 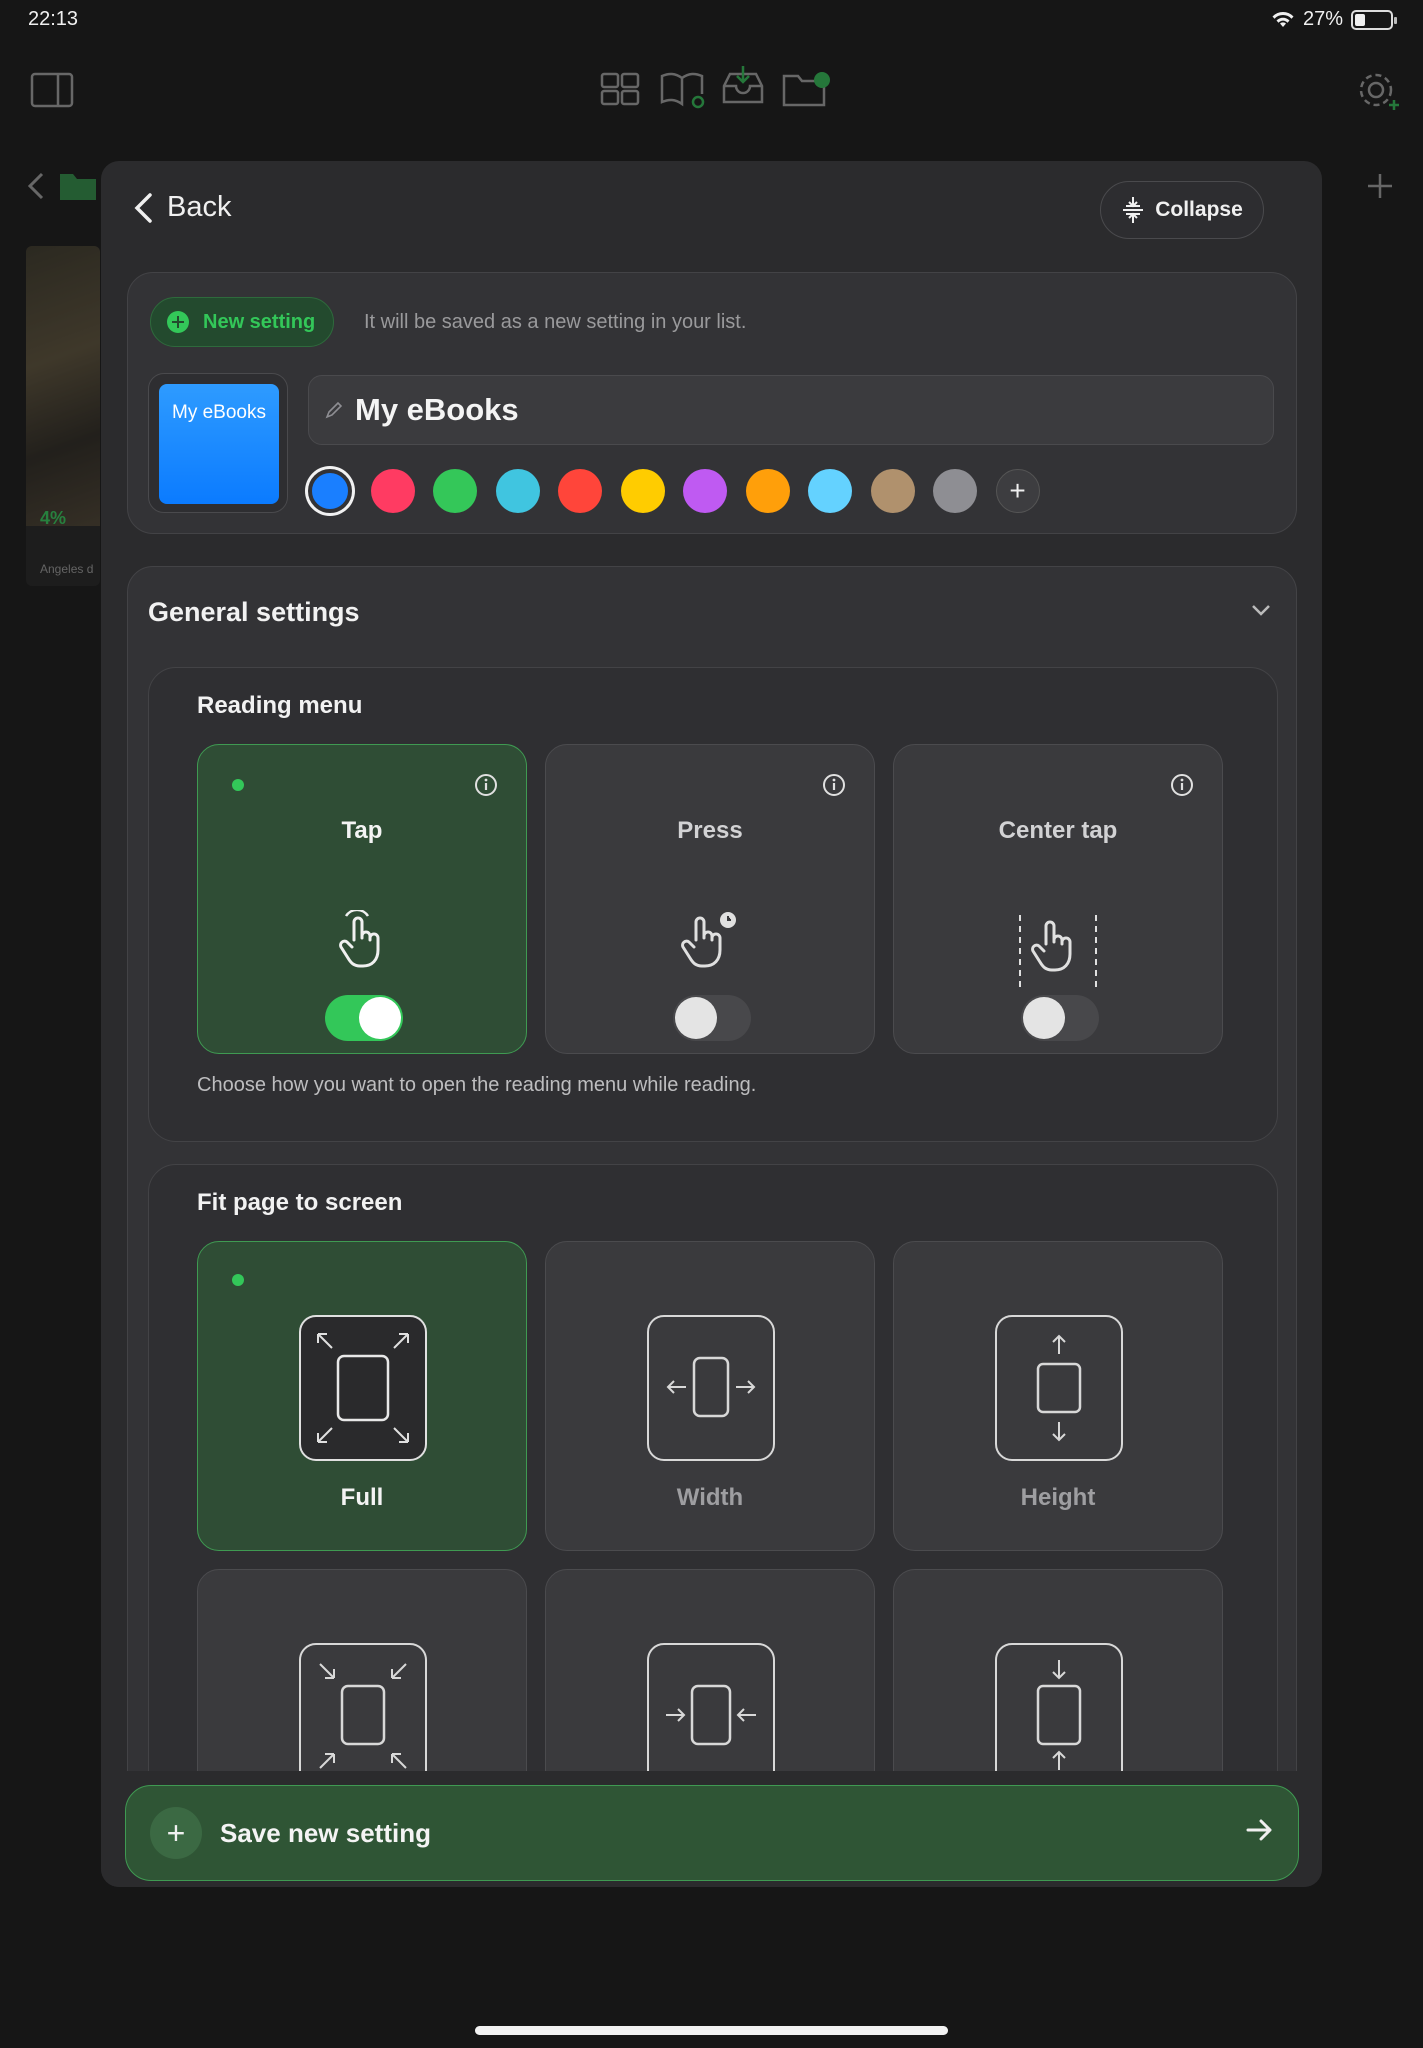 What do you see at coordinates (710, 899) in the screenshot?
I see `reading-option-press: Press` at bounding box center [710, 899].